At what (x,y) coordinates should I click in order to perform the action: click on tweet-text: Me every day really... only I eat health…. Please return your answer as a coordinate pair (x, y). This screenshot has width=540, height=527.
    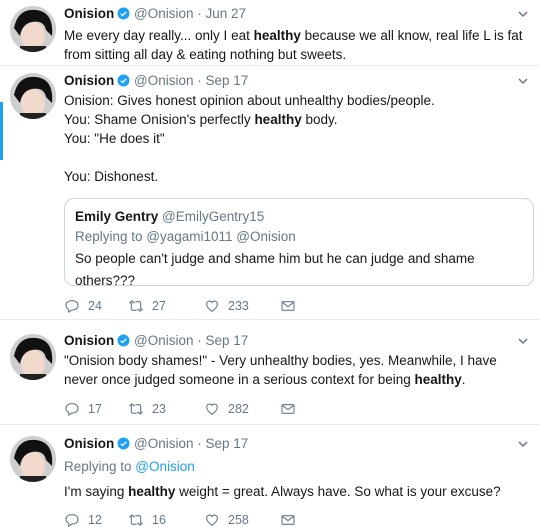
    Looking at the image, I should click on (297, 45).